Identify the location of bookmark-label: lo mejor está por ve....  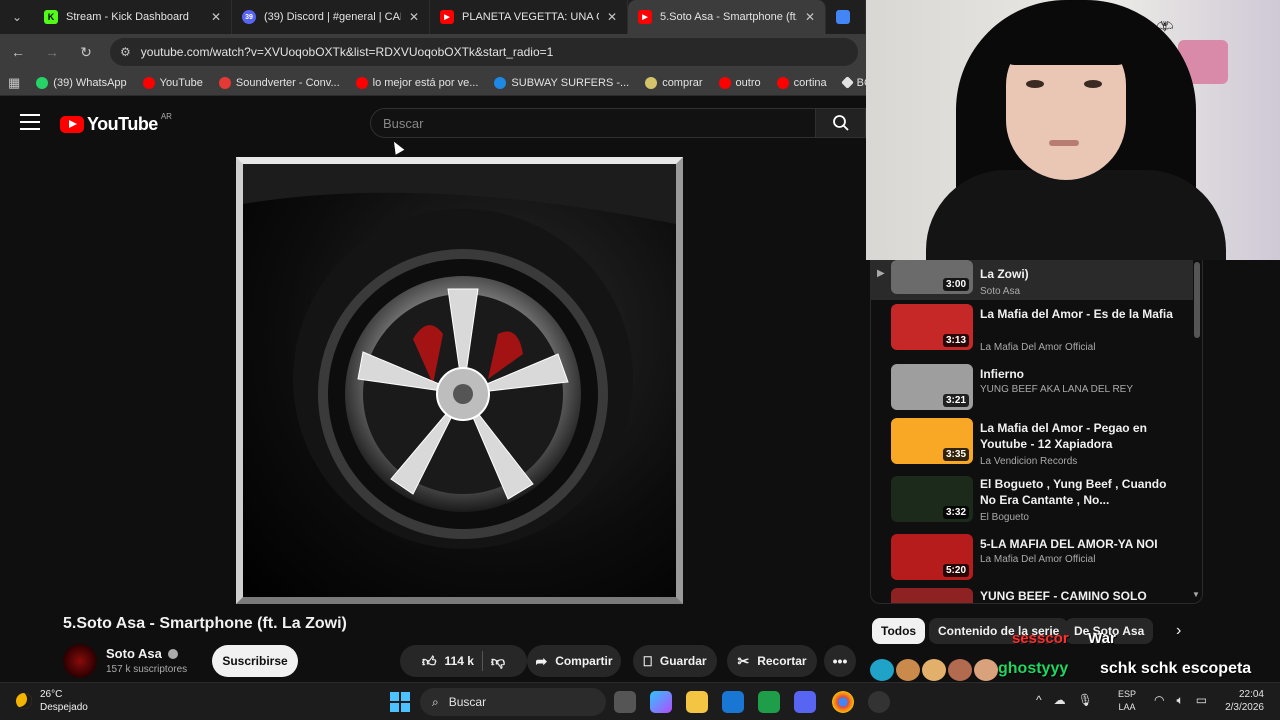
(425, 82).